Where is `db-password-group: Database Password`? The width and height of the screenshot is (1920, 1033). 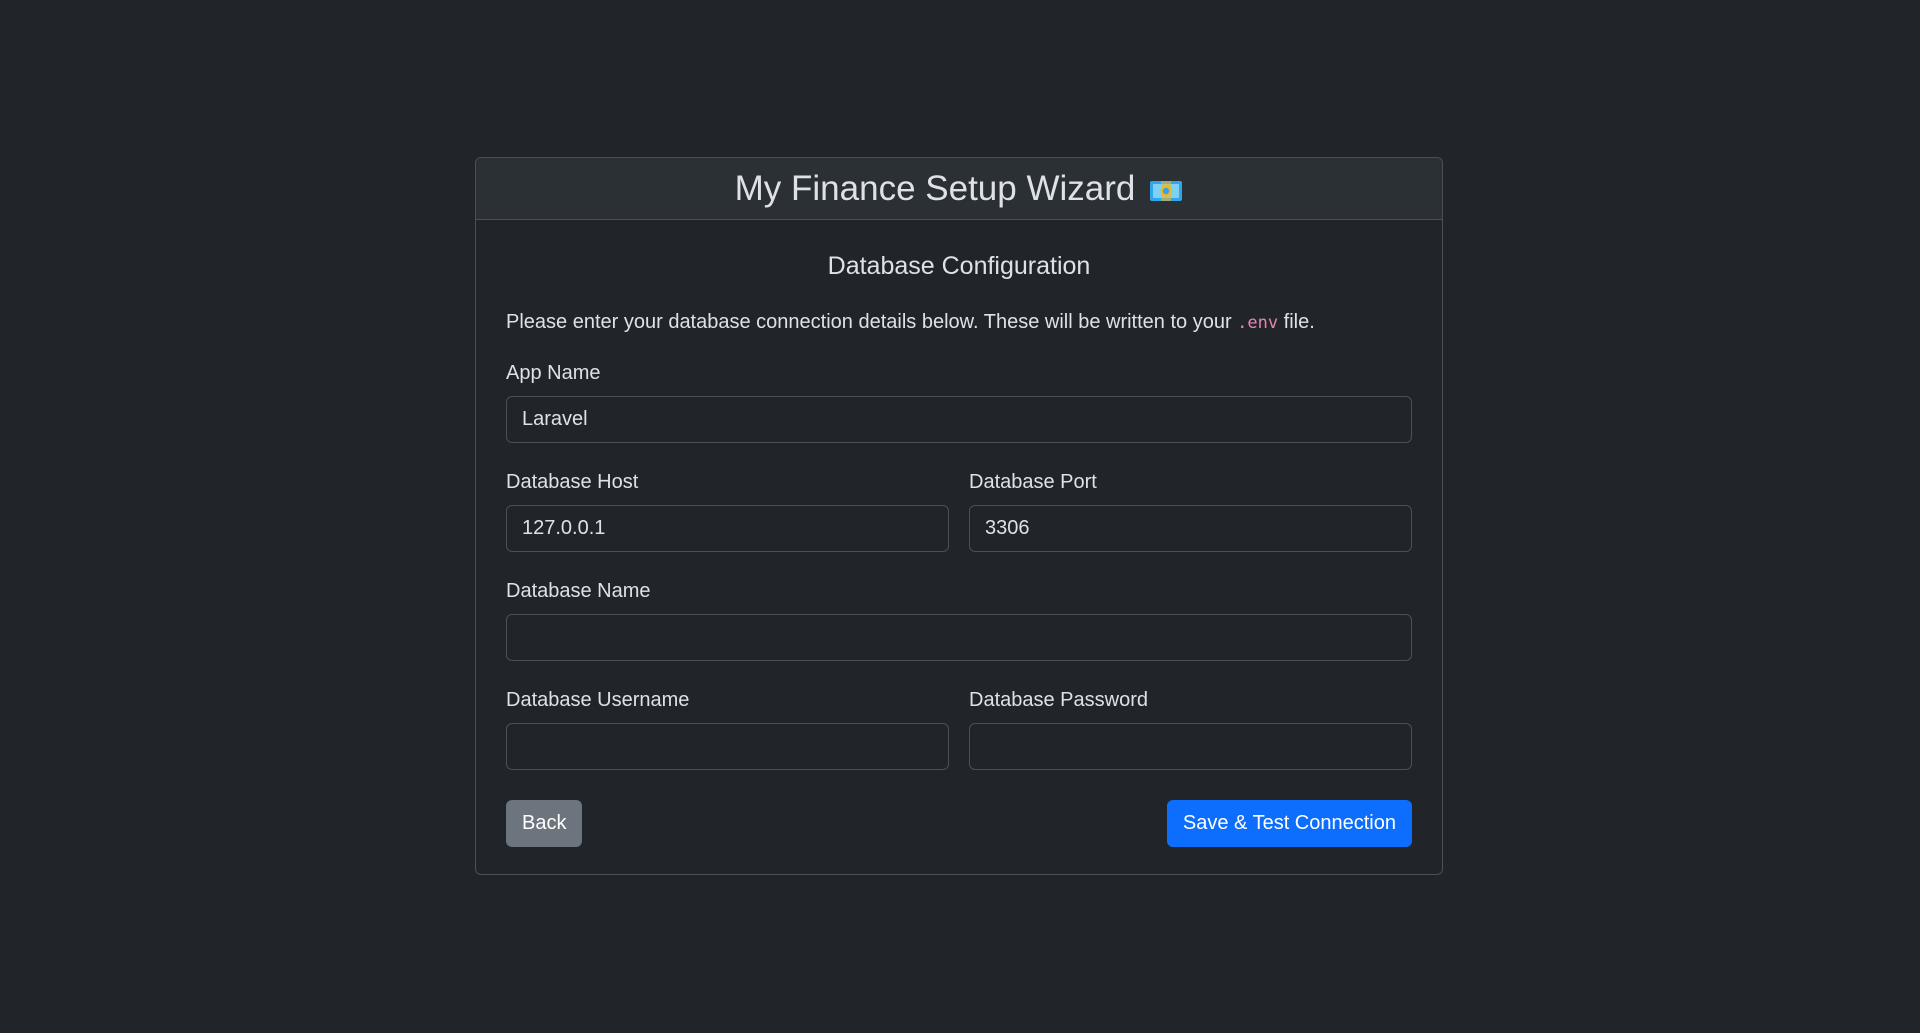 db-password-group: Database Password is located at coordinates (1190, 729).